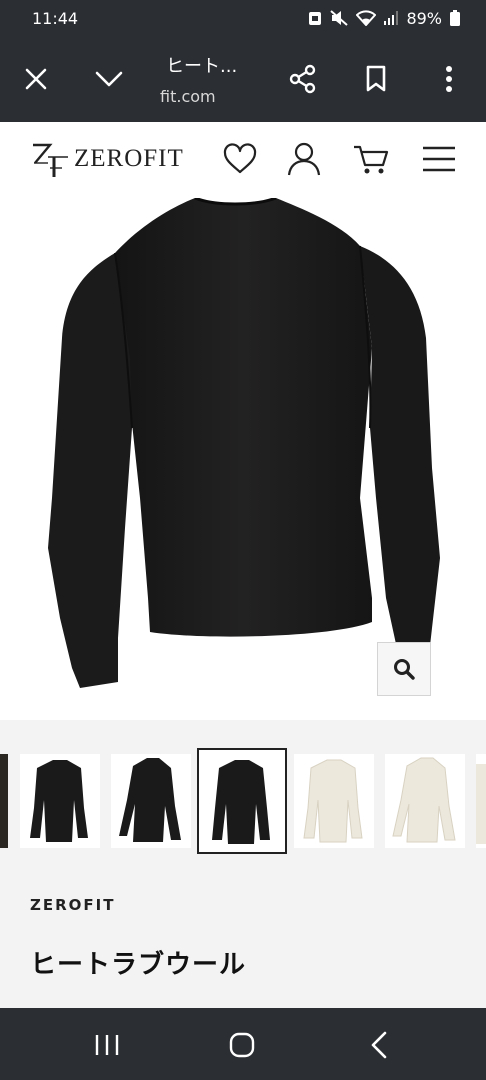 Image resolution: width=486 pixels, height=1080 pixels. Describe the element at coordinates (138, 965) in the screenshot. I see `product-title: ヒートラブウール` at that location.